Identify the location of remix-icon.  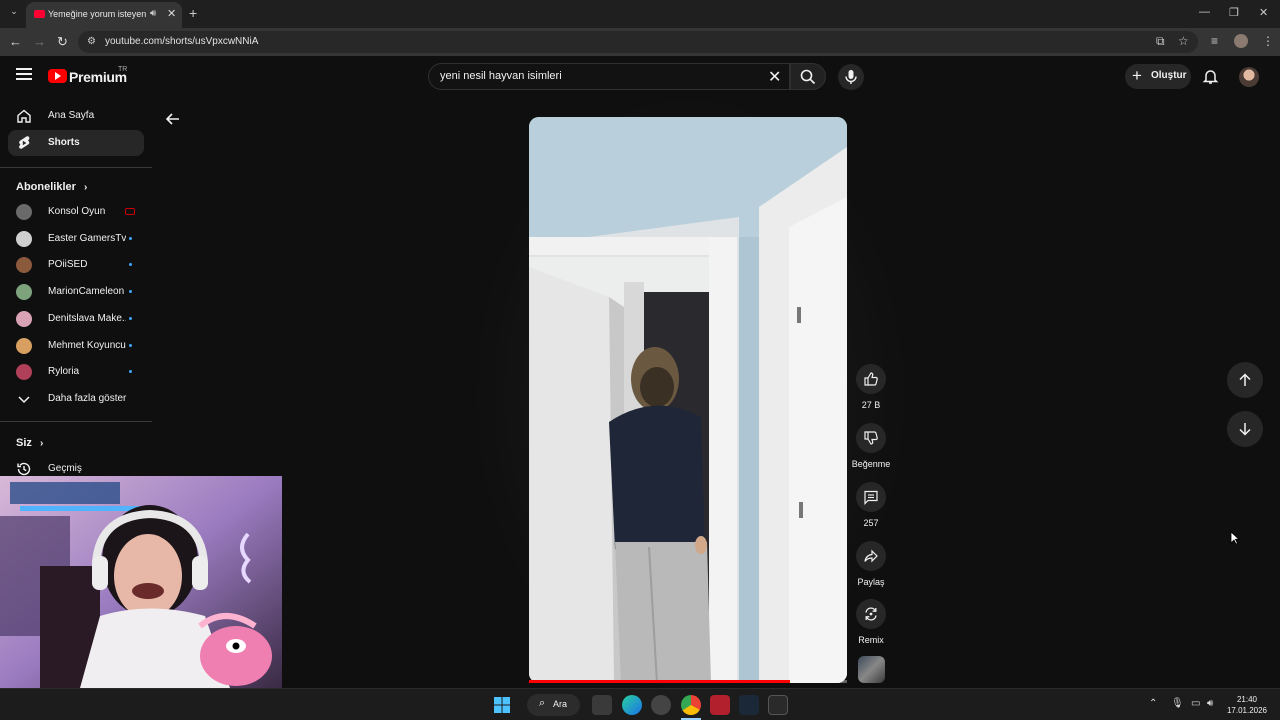
(871, 614).